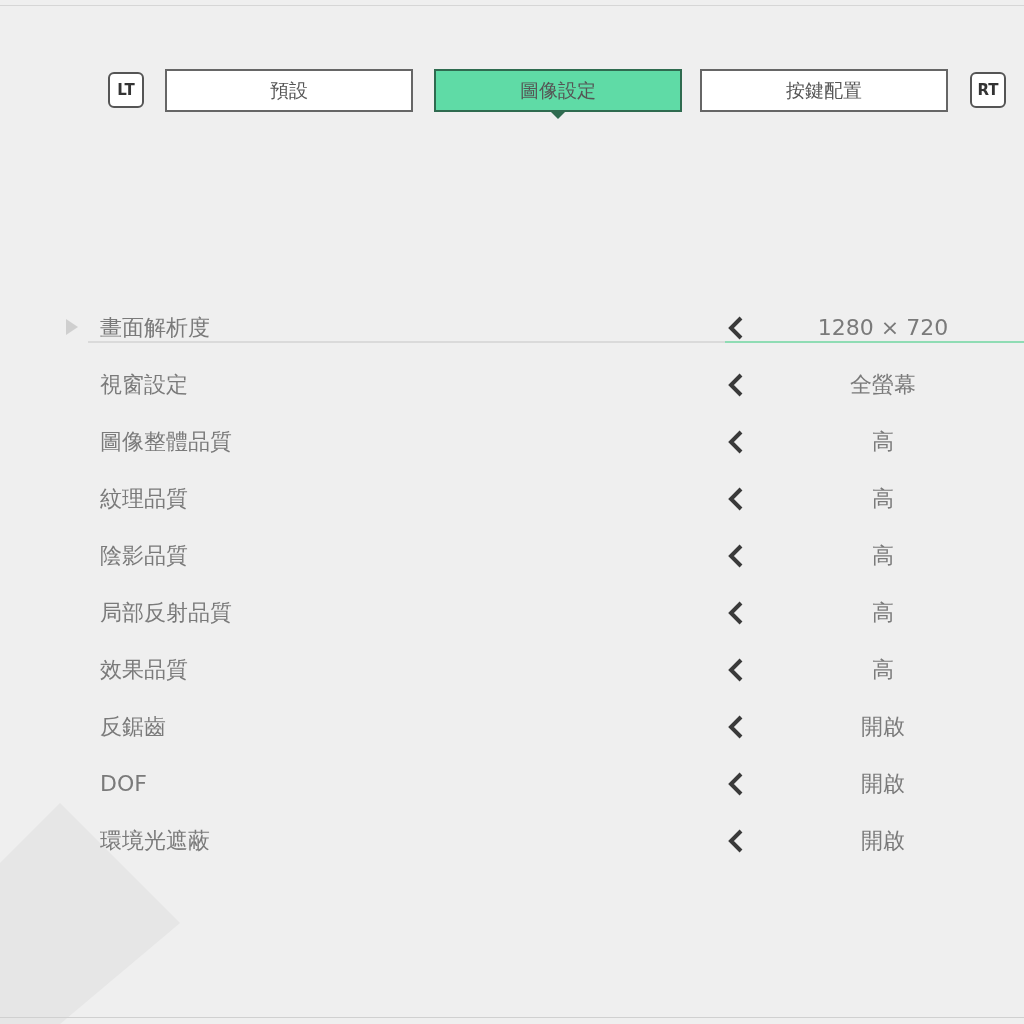 The image size is (1024, 1024). I want to click on setting-row: 反鋸齒 開啟, so click(512, 726).